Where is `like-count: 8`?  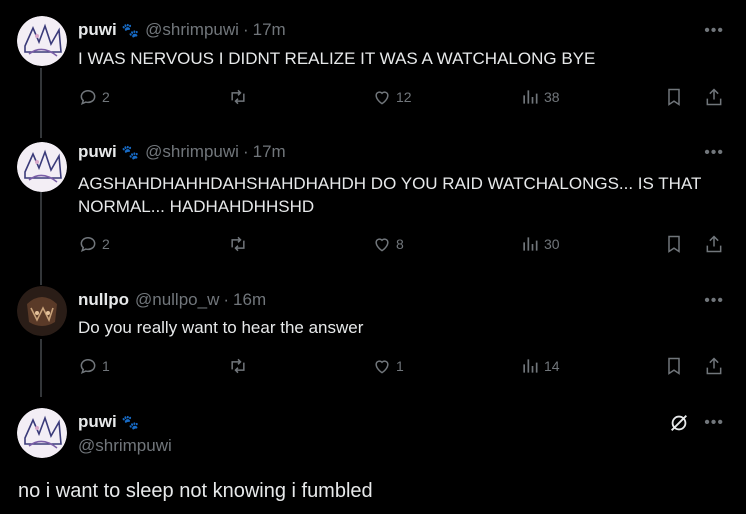
like-count: 8 is located at coordinates (400, 244).